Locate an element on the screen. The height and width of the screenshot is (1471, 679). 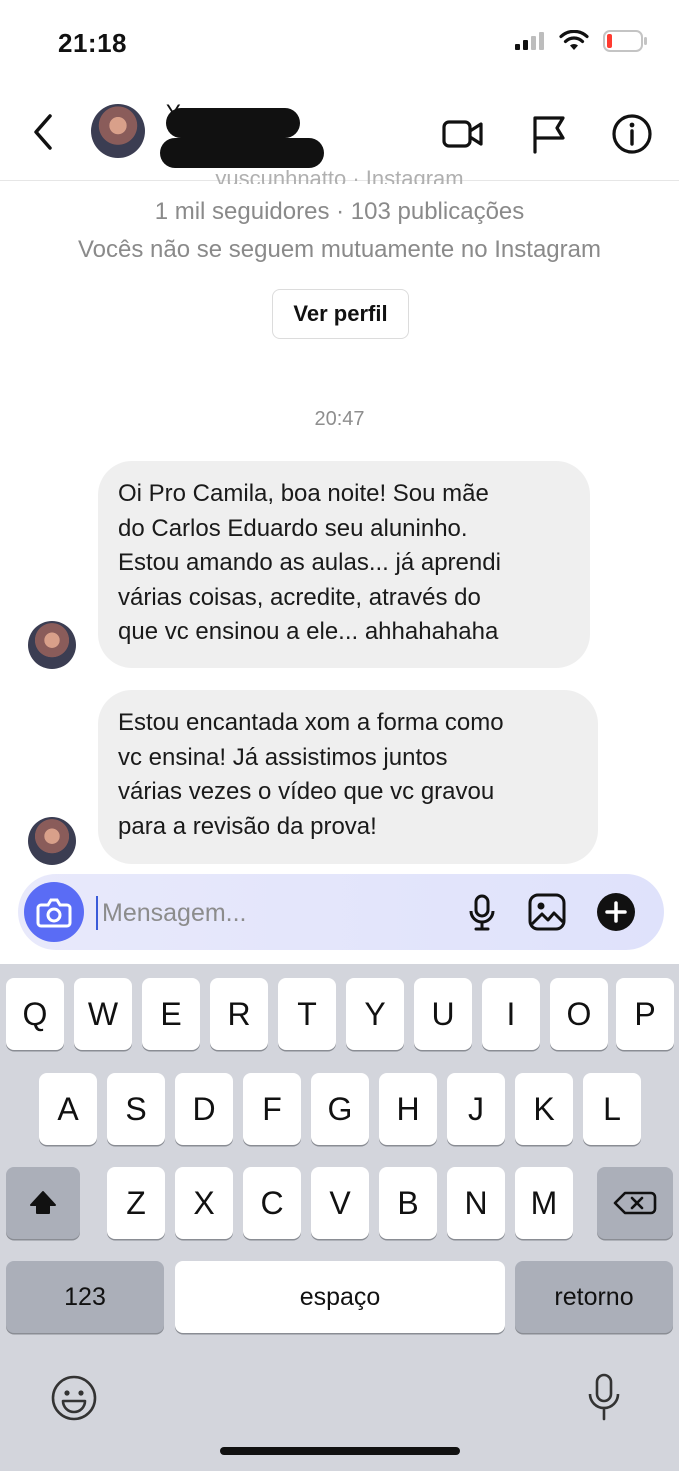
key-s: S is located at coordinates (136, 1109).